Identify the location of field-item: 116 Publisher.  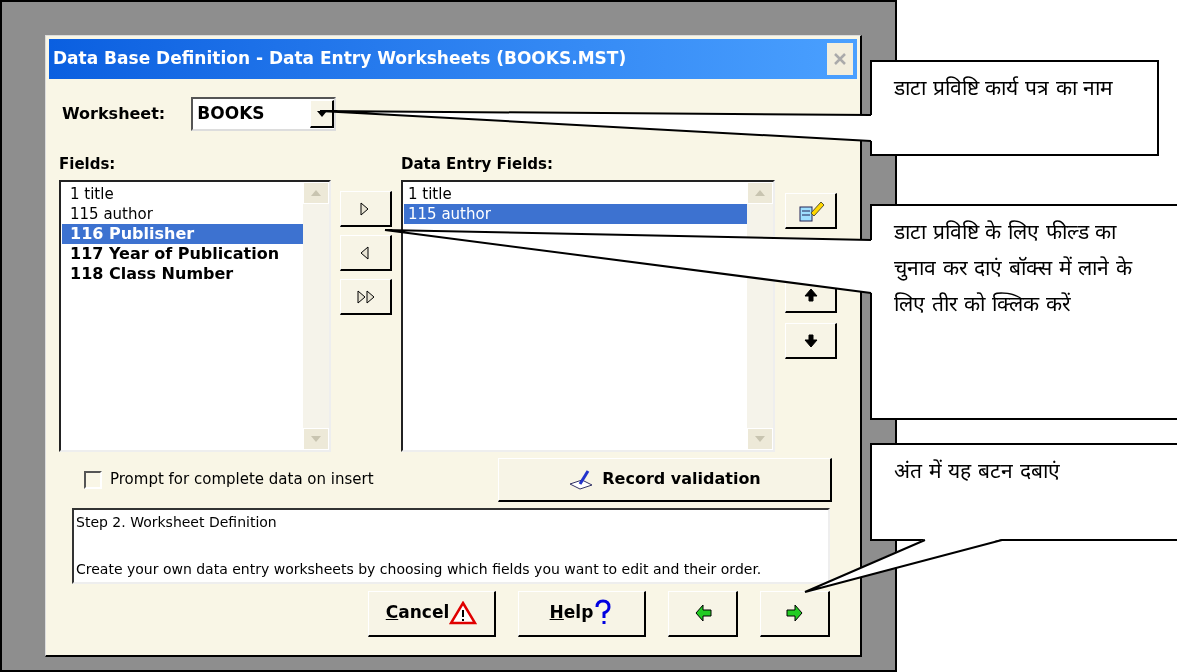
(182, 233).